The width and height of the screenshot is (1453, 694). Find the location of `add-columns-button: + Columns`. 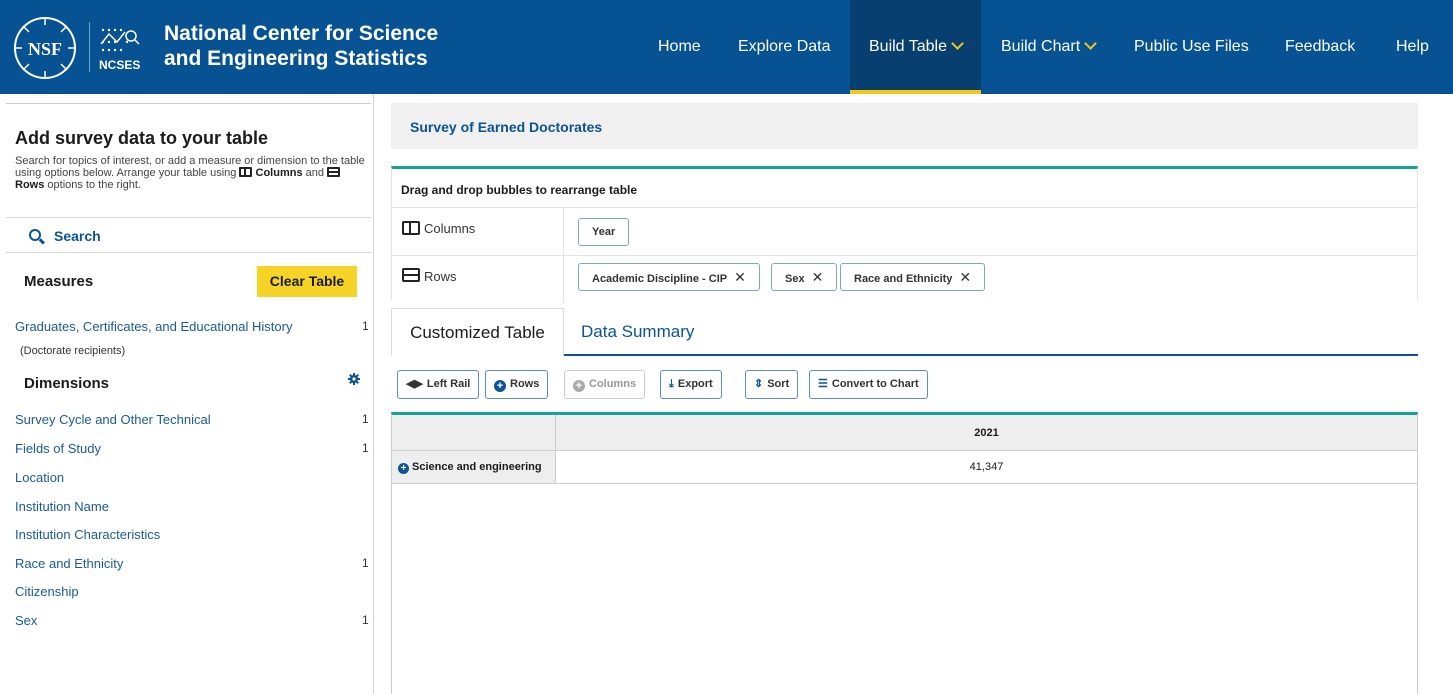

add-columns-button: + Columns is located at coordinates (605, 384).